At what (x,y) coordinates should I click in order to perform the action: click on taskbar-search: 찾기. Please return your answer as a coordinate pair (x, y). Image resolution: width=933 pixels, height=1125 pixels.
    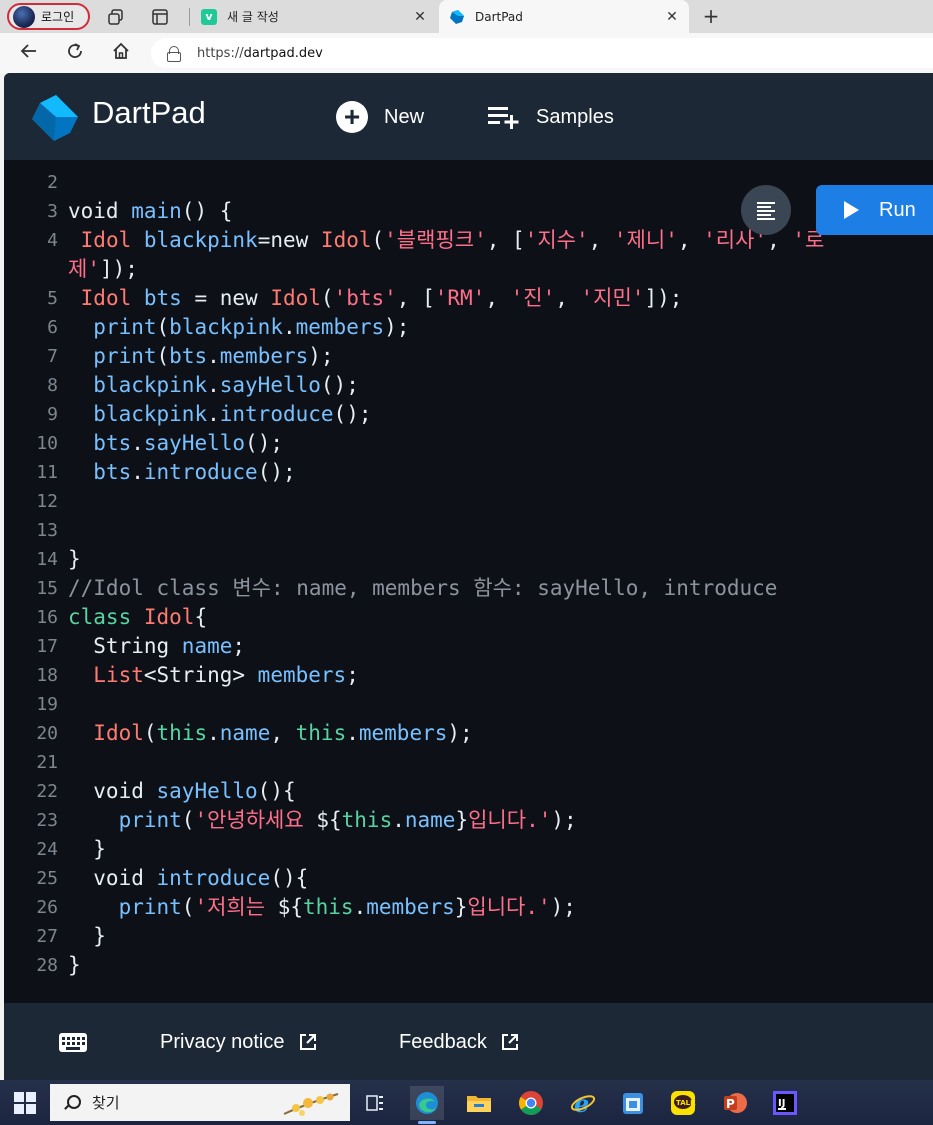
    Looking at the image, I should click on (200, 1102).